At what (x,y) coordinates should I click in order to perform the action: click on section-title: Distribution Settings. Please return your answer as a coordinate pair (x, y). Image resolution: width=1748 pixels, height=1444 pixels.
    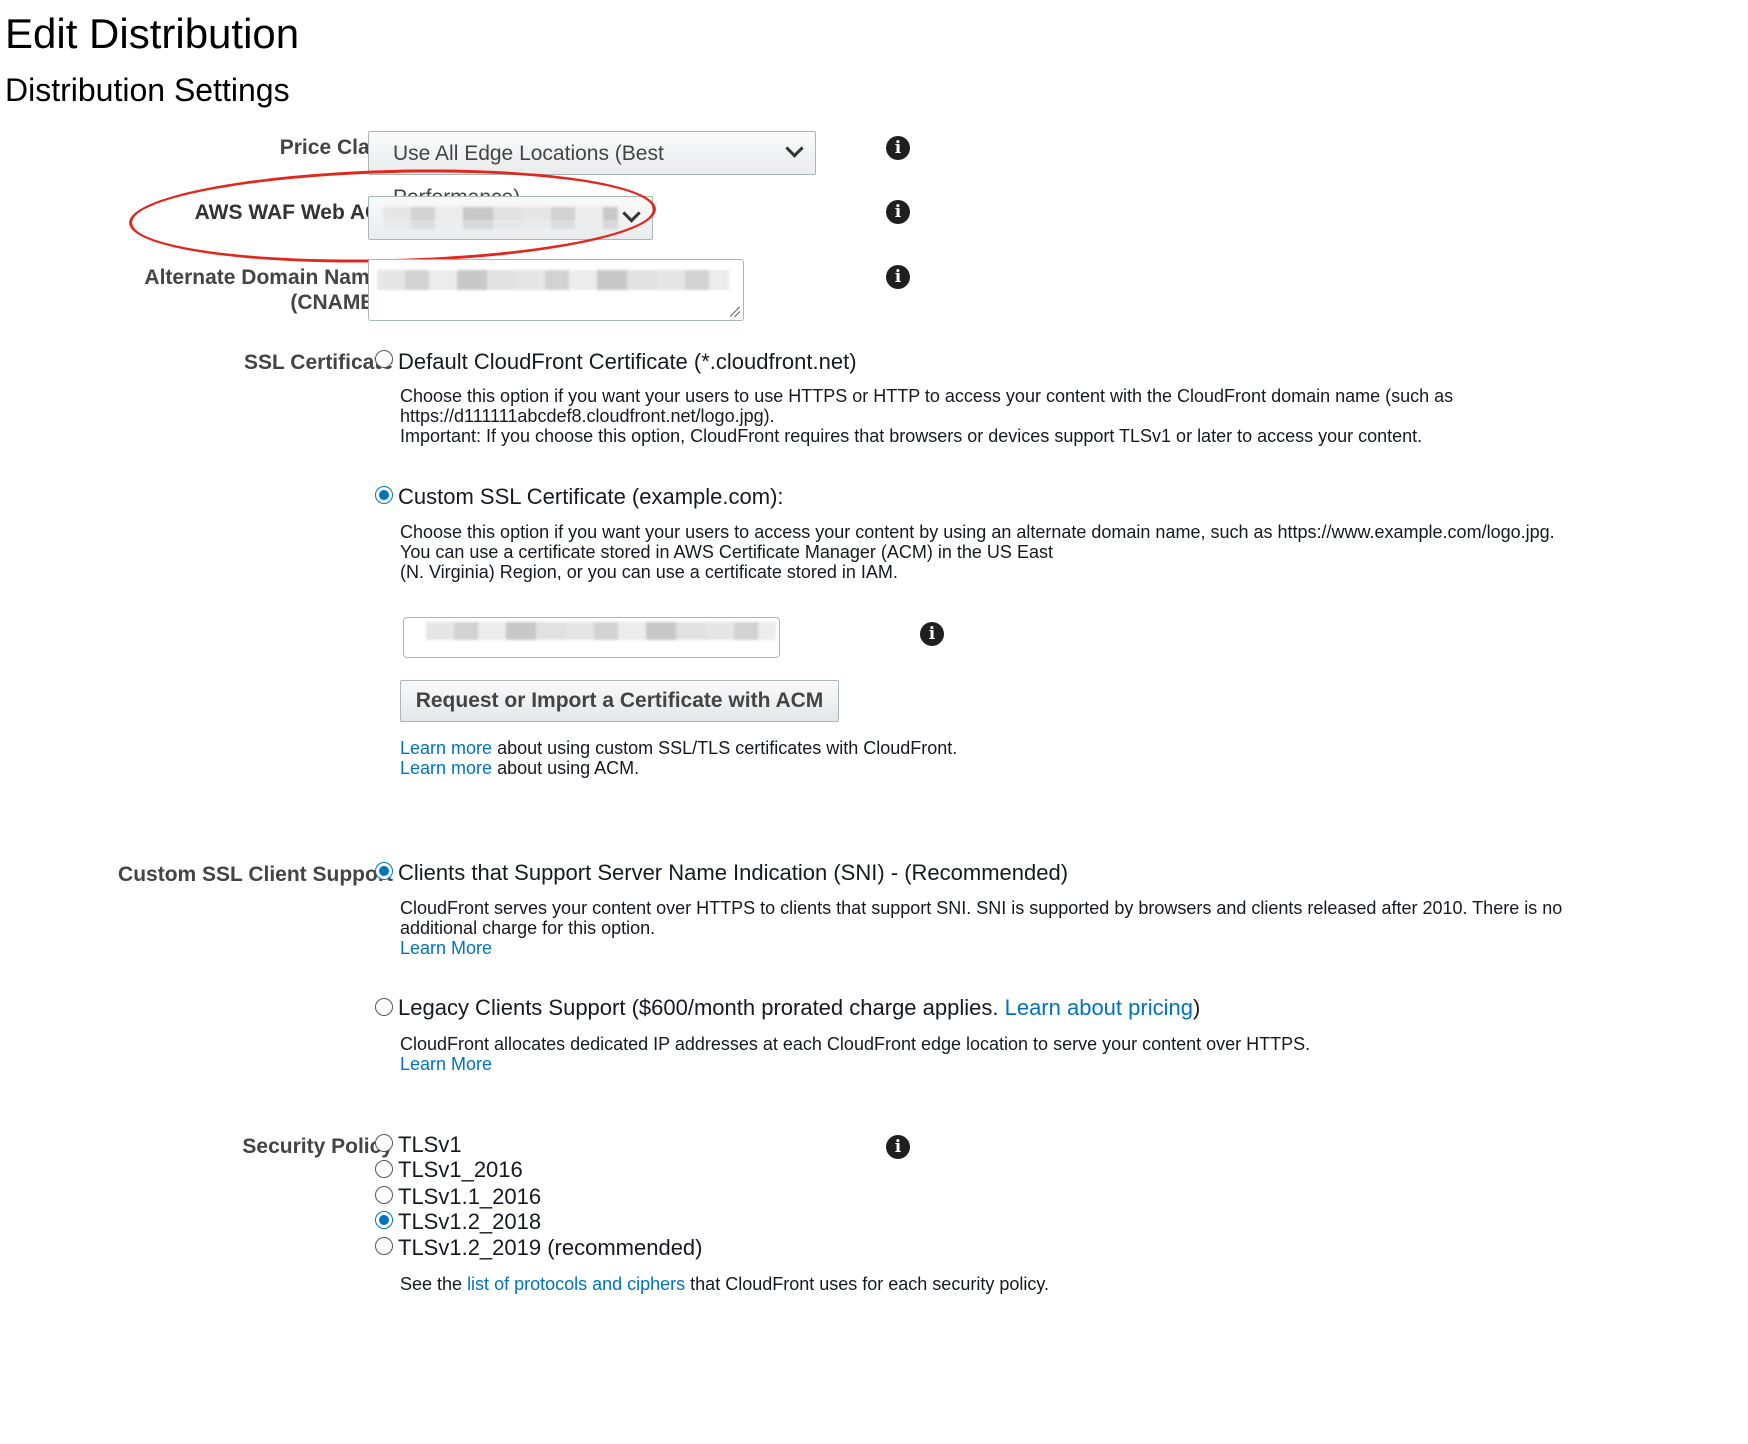
    Looking at the image, I should click on (147, 90).